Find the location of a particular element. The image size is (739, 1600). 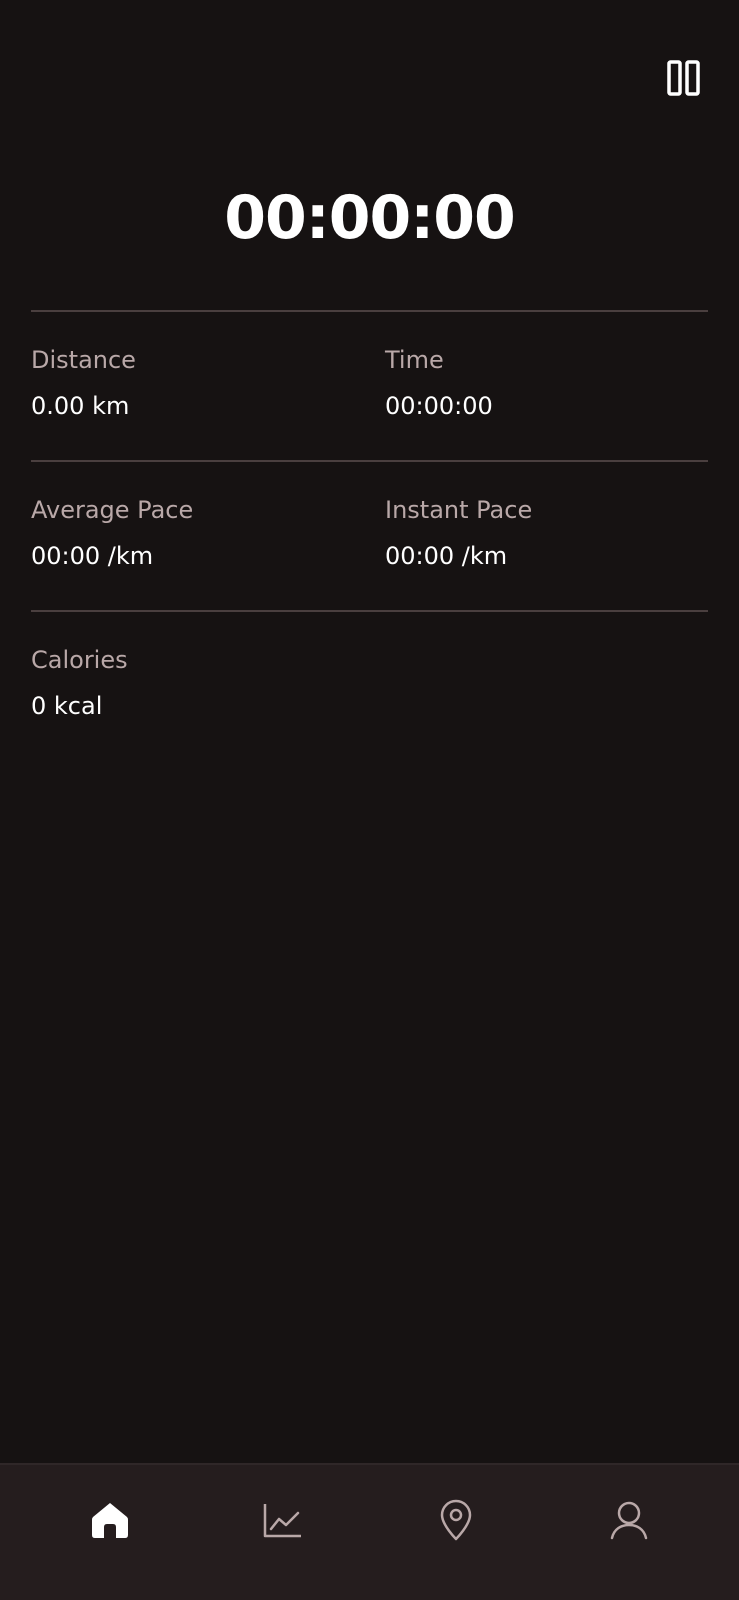

nav-stats is located at coordinates (283, 1520).